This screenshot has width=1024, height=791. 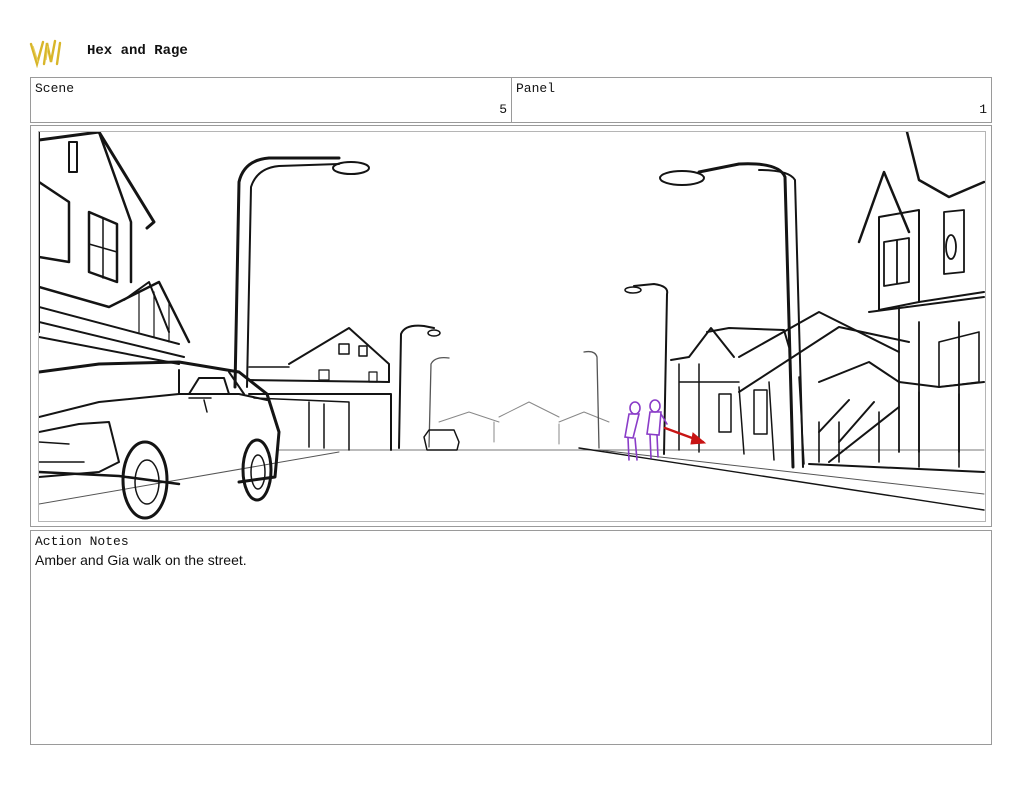 I want to click on project-title: Hex and Rage, so click(x=137, y=51).